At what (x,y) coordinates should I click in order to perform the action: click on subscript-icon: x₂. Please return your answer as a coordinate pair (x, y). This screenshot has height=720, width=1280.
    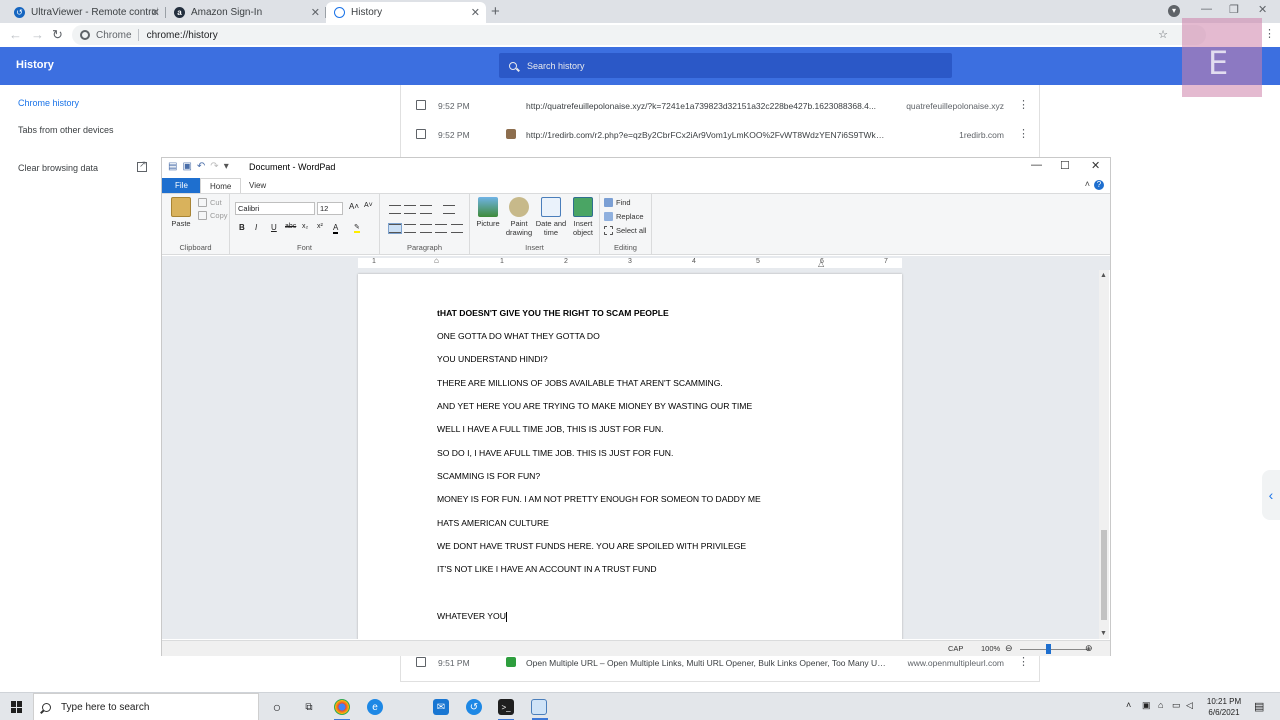
    Looking at the image, I should click on (305, 226).